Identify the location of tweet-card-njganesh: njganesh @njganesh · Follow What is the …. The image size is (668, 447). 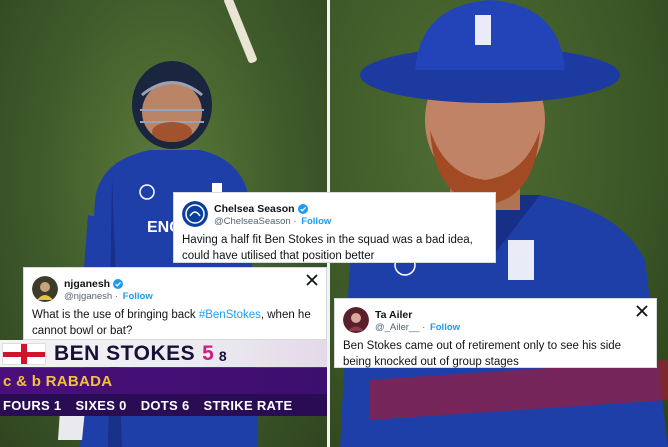
(175, 303).